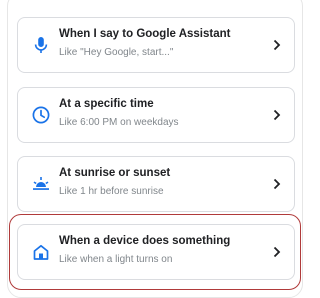  I want to click on starter-title: When a device does something, so click(145, 241).